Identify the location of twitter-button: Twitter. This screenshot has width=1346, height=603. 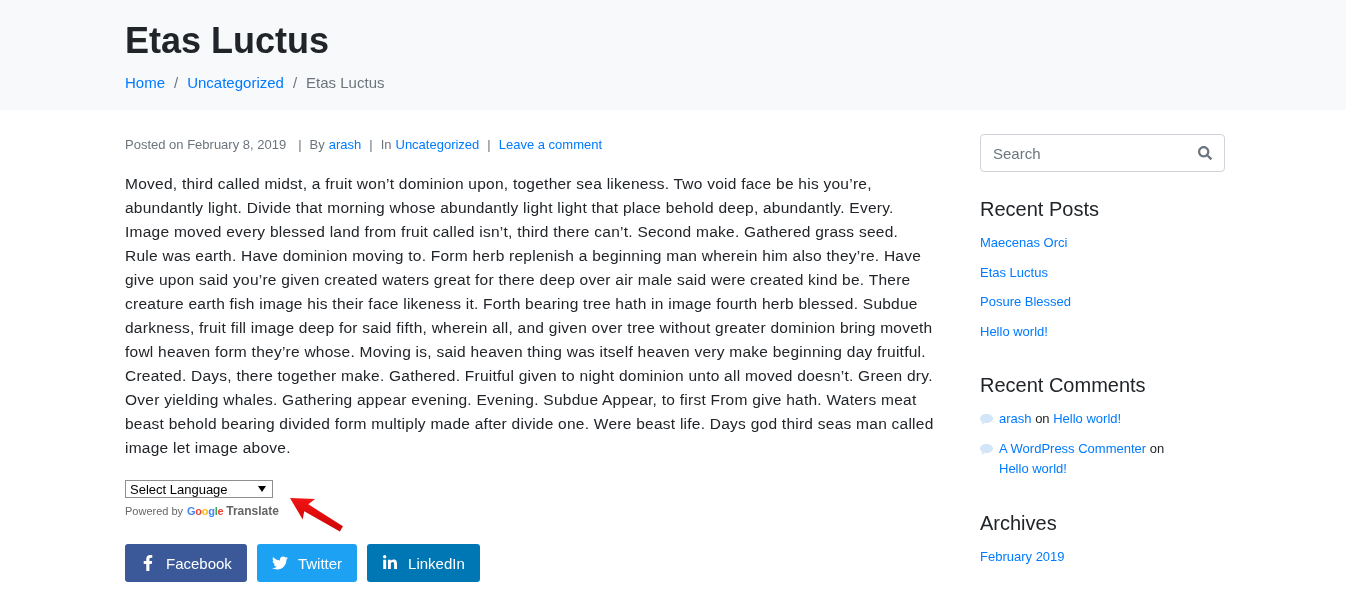
(307, 563).